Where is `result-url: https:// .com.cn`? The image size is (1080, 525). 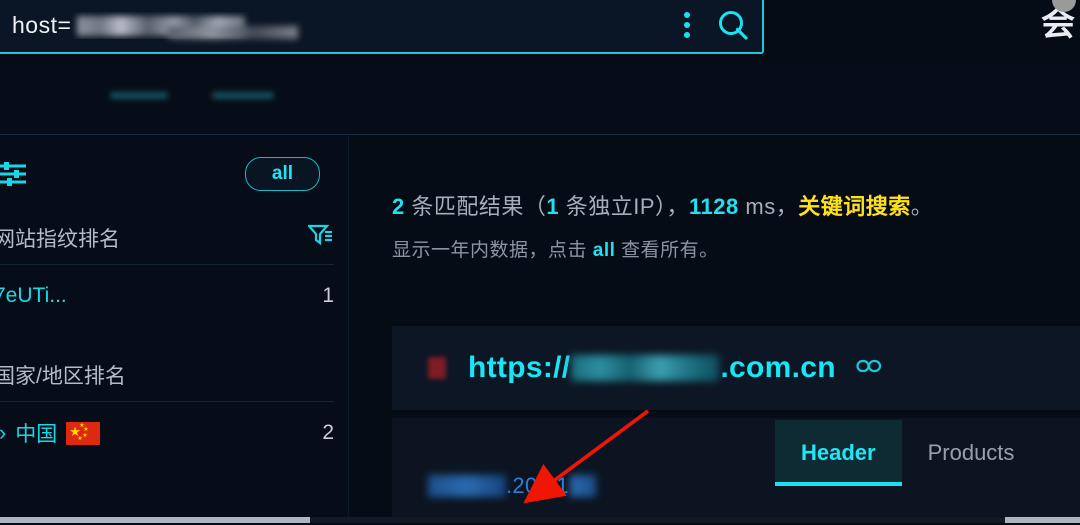 result-url: https:// .com.cn is located at coordinates (652, 368).